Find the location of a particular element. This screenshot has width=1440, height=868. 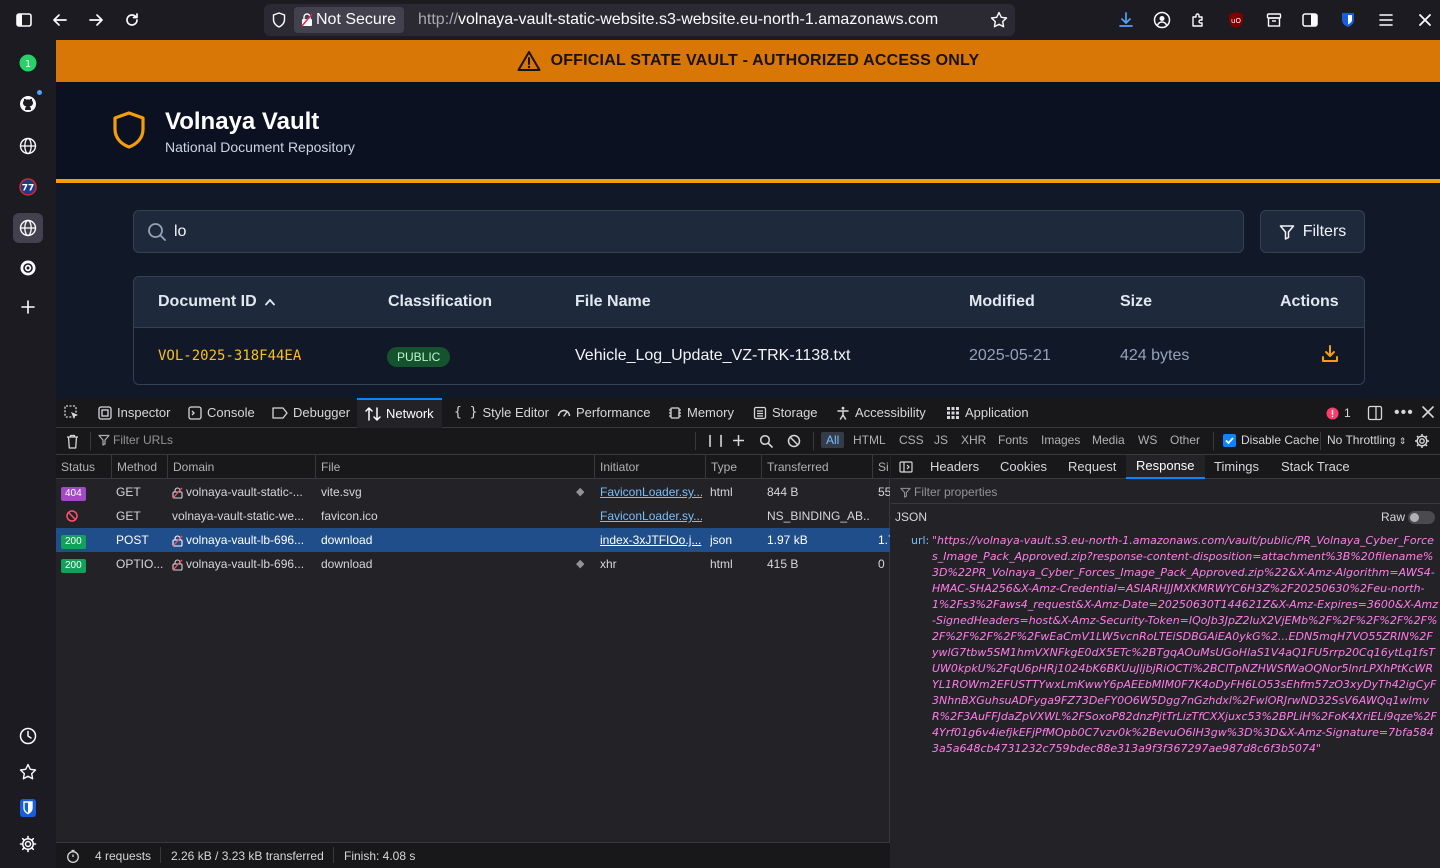

download-icon is located at coordinates (1126, 20).